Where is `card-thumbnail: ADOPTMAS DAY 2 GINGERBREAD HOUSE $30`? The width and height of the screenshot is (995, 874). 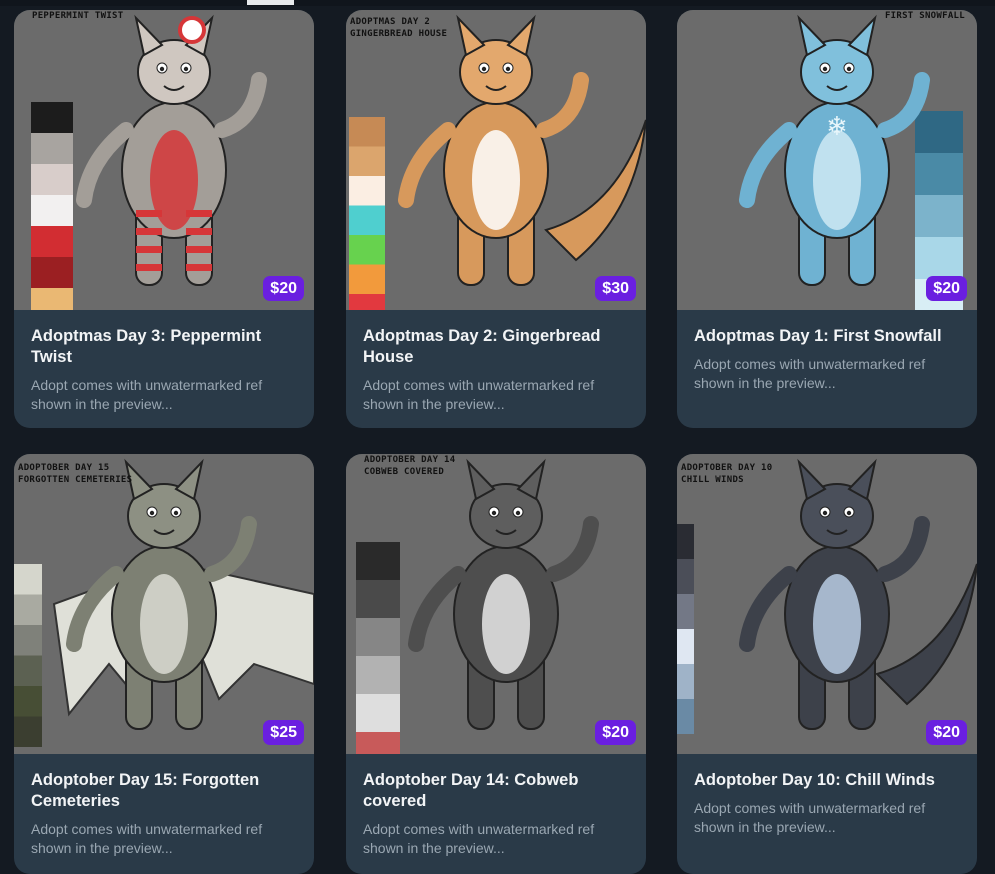
card-thumbnail: ADOPTMAS DAY 2 GINGERBREAD HOUSE $30 is located at coordinates (496, 160).